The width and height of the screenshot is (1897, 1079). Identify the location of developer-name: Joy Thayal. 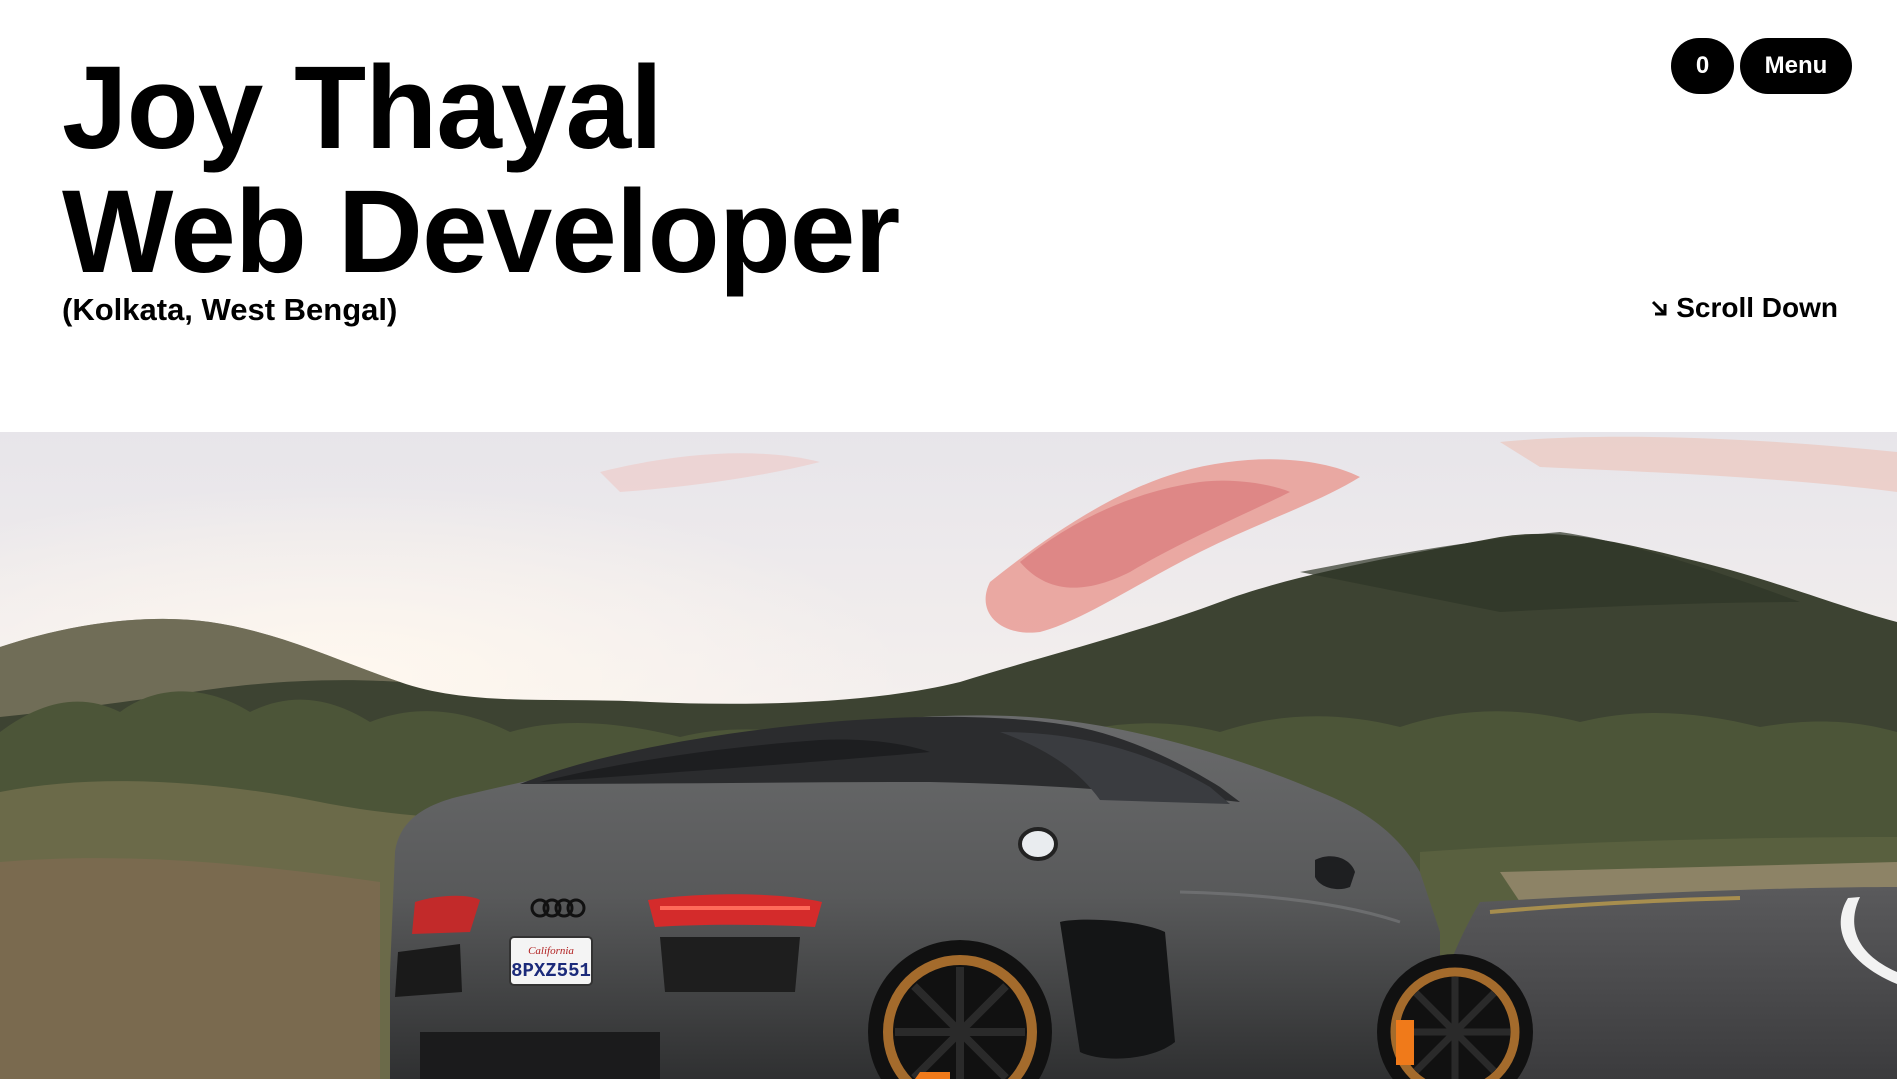
(362, 108).